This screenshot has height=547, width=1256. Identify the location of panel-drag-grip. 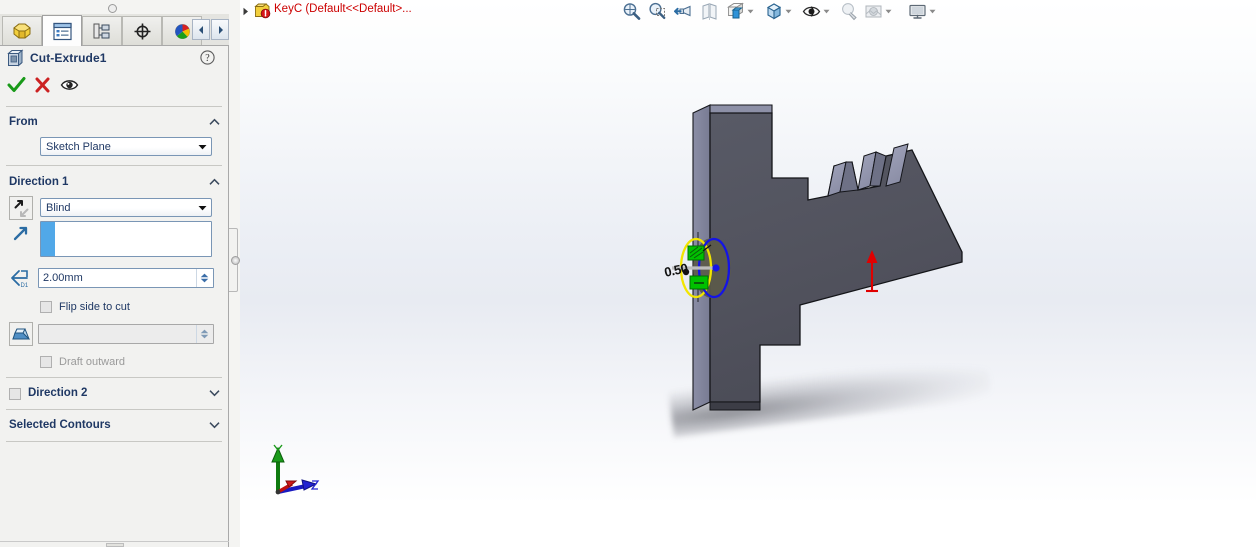
(114, 7).